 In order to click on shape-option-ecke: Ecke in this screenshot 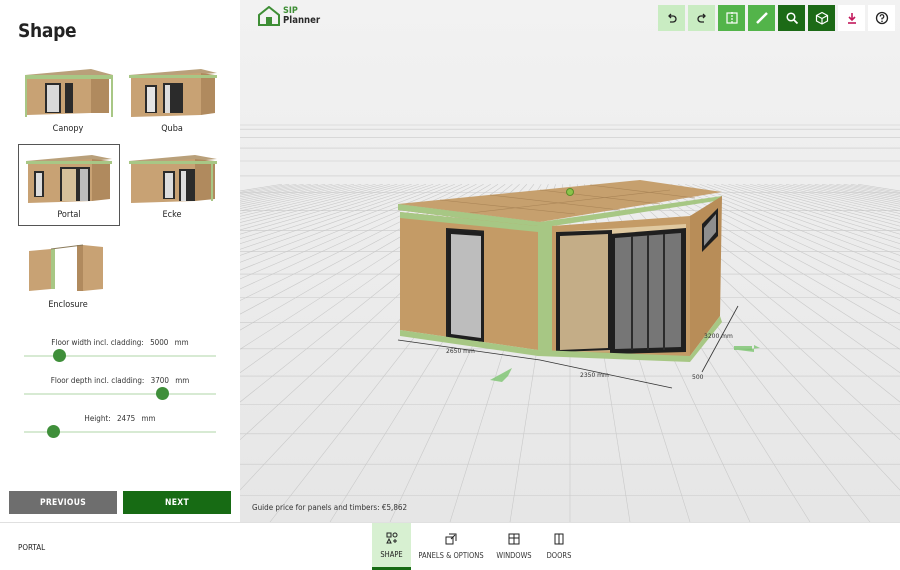, I will do `click(172, 184)`.